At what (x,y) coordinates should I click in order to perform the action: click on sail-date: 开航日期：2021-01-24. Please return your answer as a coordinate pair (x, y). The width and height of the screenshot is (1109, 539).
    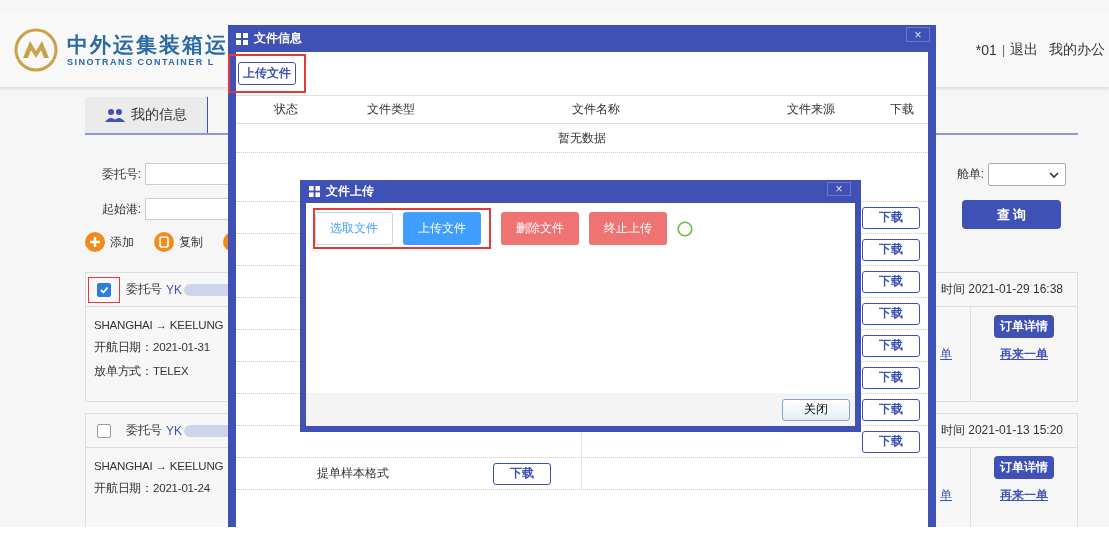
    Looking at the image, I should click on (152, 488).